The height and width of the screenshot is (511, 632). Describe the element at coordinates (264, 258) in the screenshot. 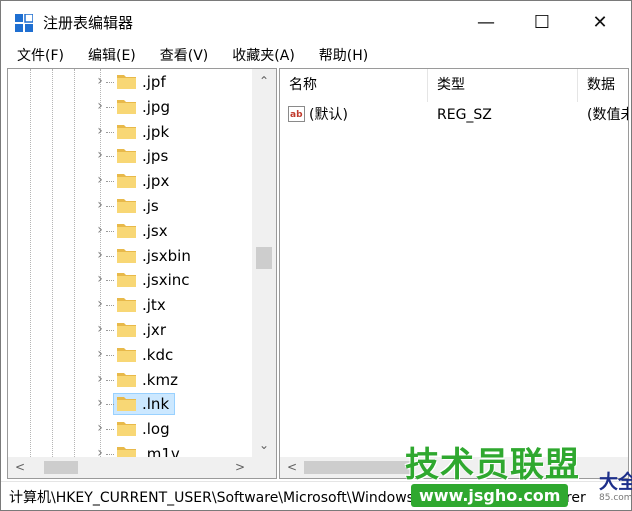

I see `tree-vertical-scroll-thumb` at that location.